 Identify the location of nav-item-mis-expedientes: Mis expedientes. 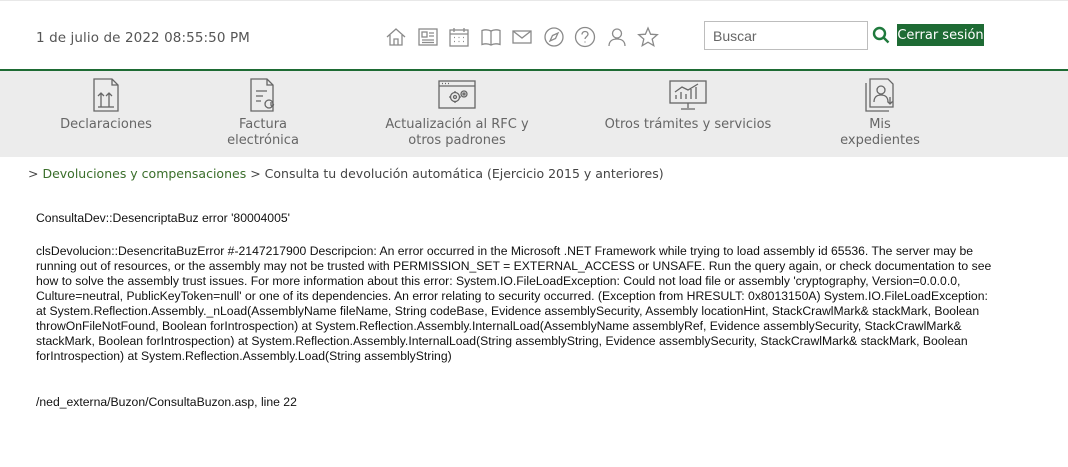
(880, 113).